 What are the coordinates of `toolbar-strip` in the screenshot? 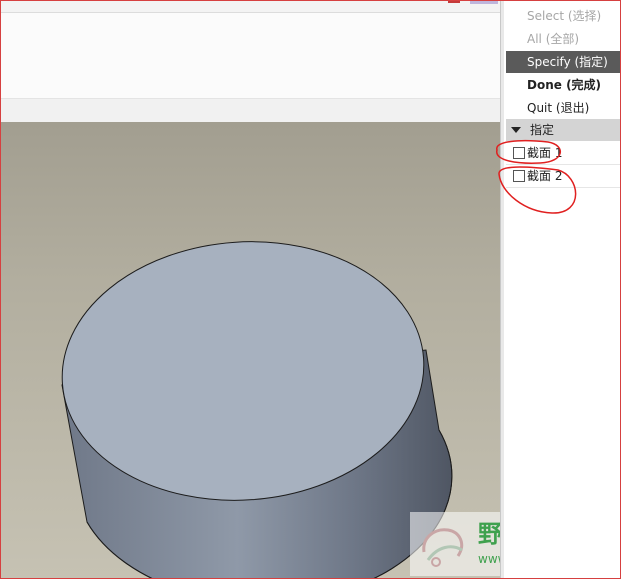 It's located at (250, 110).